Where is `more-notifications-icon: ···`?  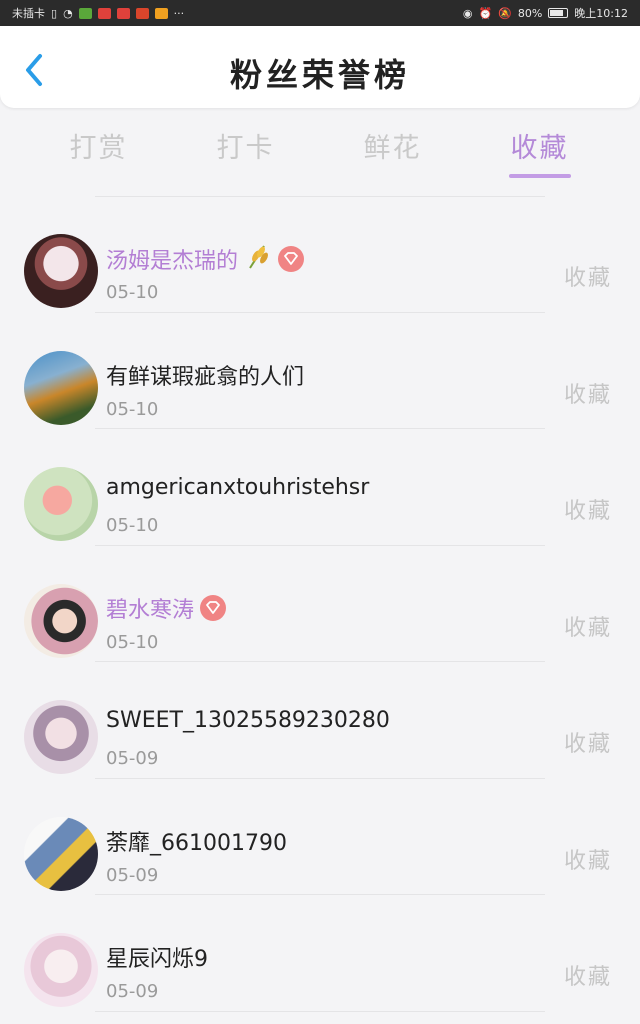 more-notifications-icon: ··· is located at coordinates (179, 13).